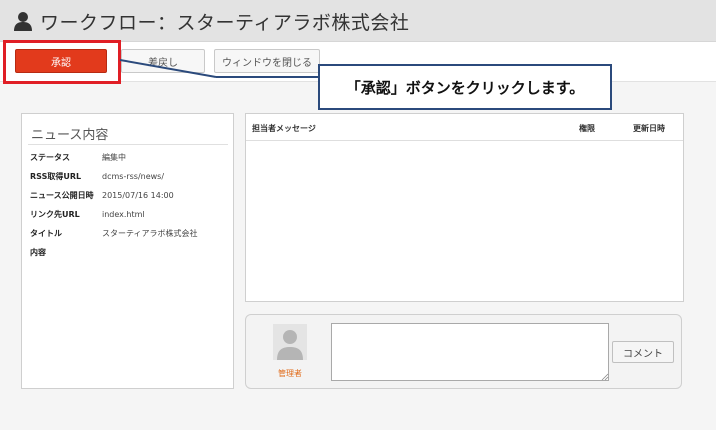  I want to click on field-label: ステータス, so click(50, 157).